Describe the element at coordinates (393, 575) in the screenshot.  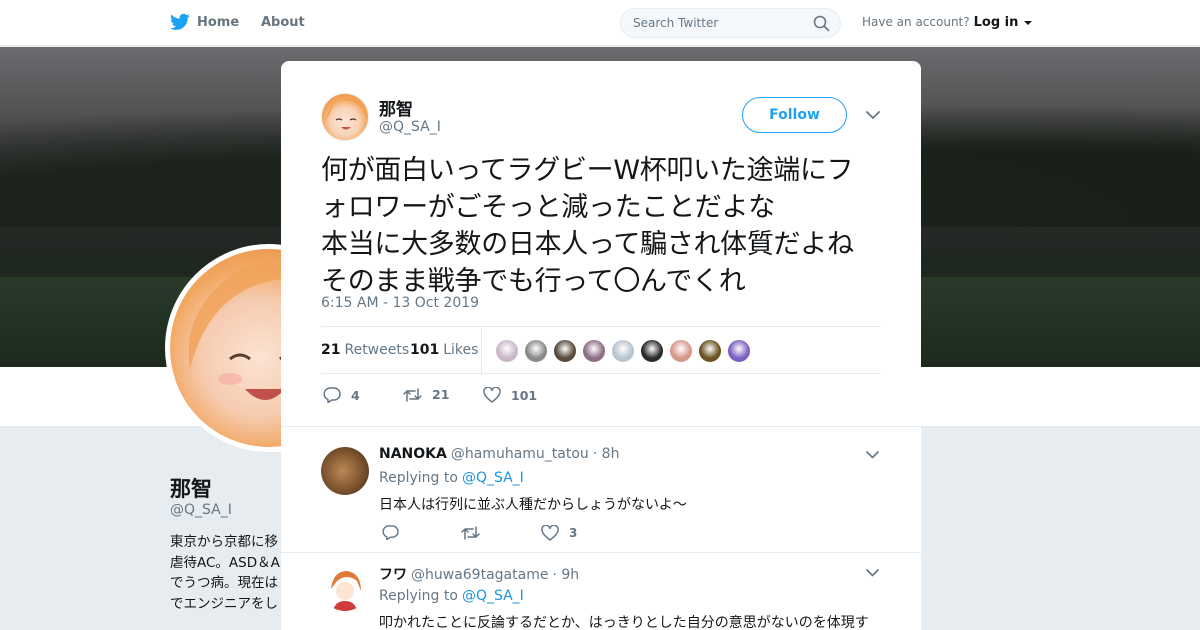
I see `reply-author-name: フワ` at that location.